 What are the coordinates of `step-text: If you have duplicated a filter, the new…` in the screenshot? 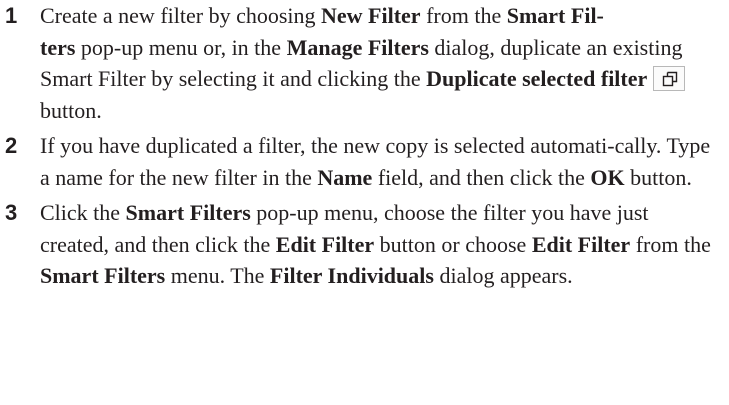 It's located at (375, 161).